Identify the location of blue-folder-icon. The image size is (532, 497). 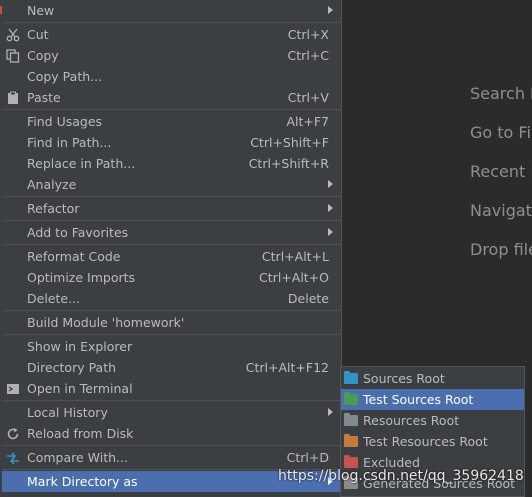
(351, 377).